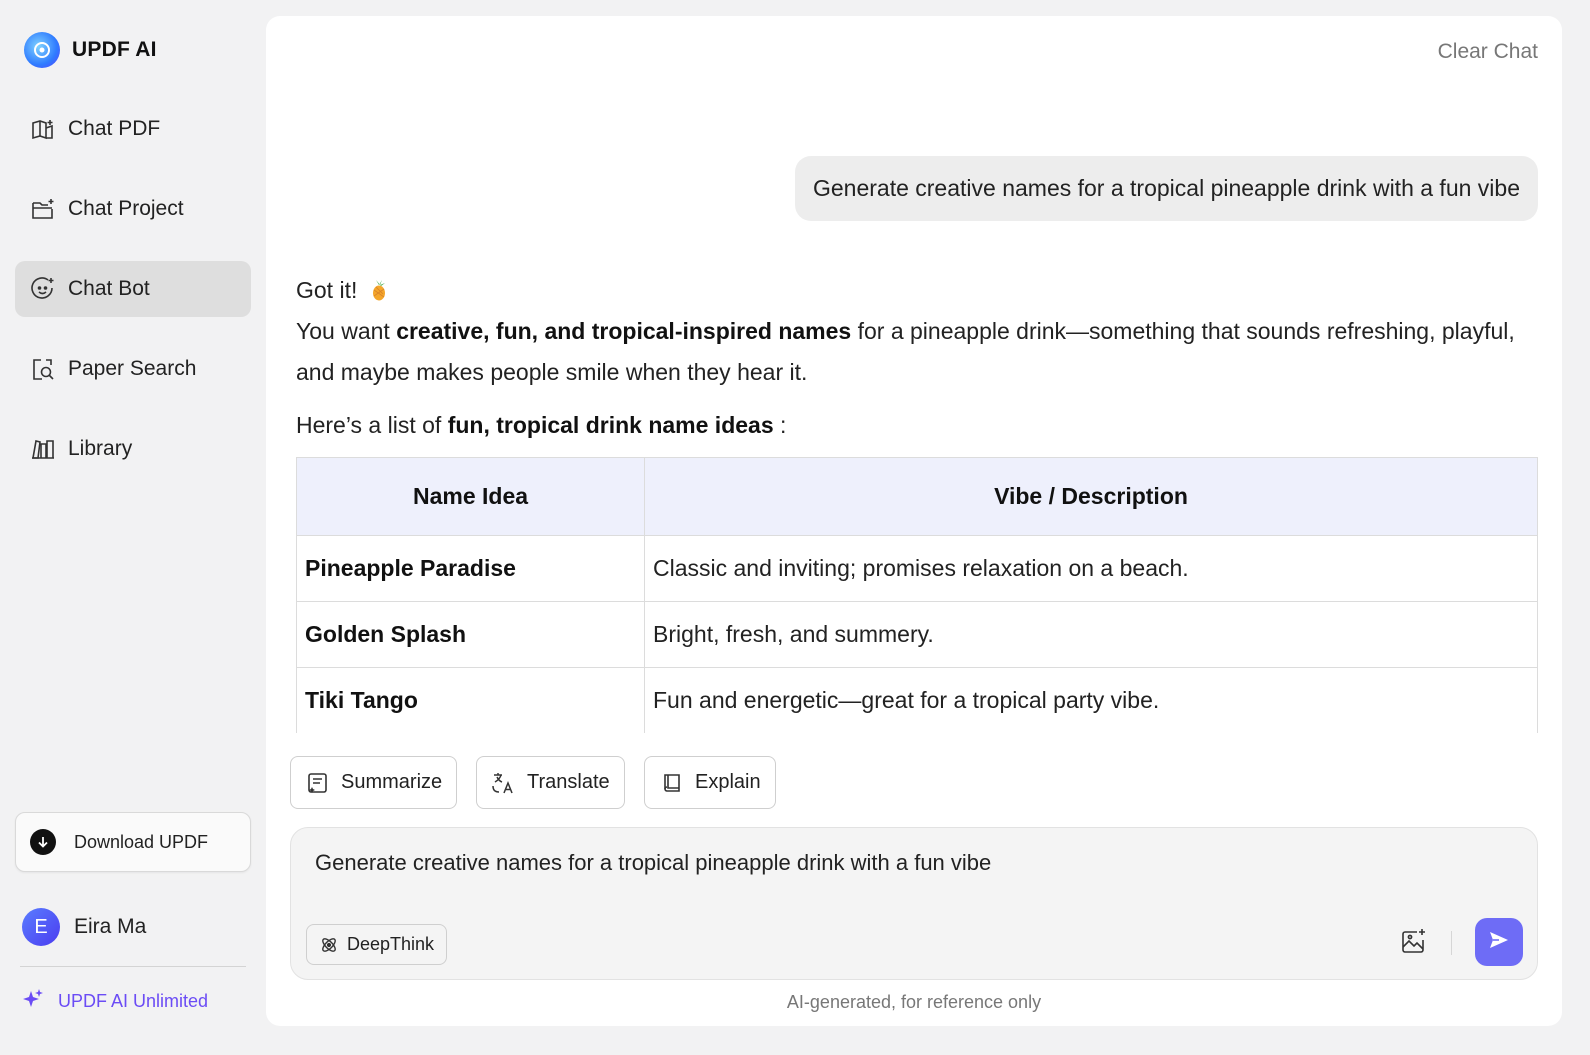 The width and height of the screenshot is (1590, 1055). I want to click on send-button, so click(1499, 942).